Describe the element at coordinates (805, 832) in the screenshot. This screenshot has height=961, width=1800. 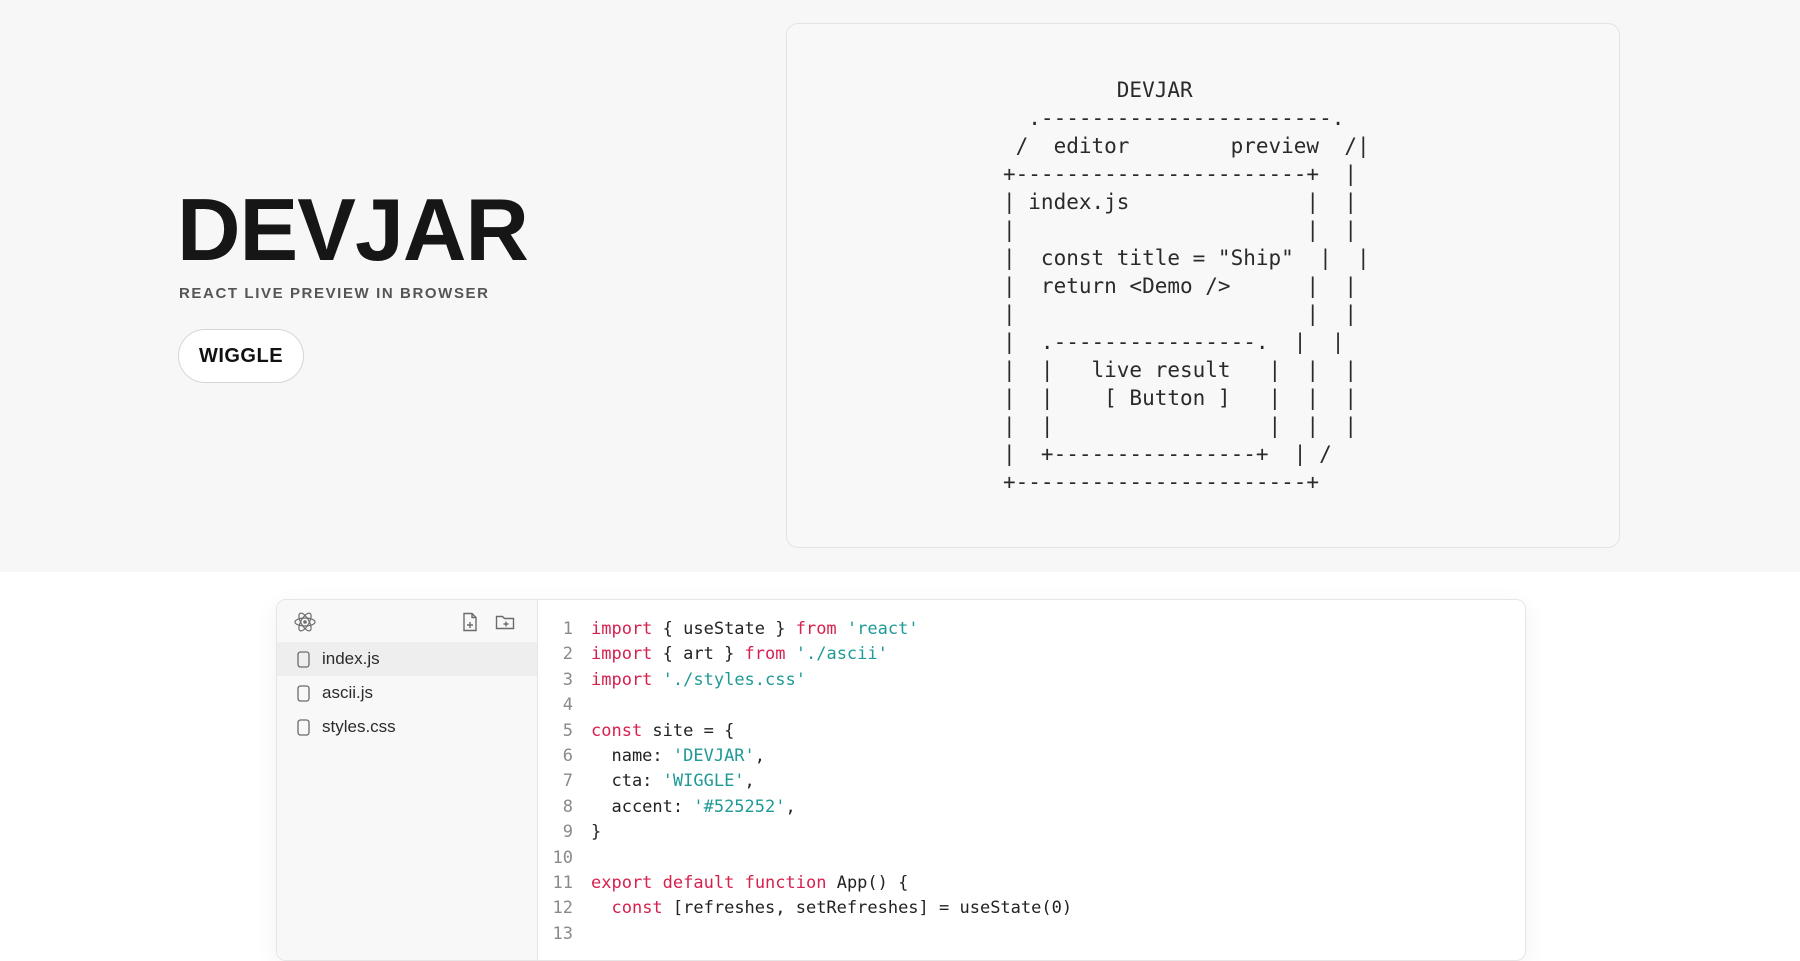
I see `code-line: 9}` at that location.